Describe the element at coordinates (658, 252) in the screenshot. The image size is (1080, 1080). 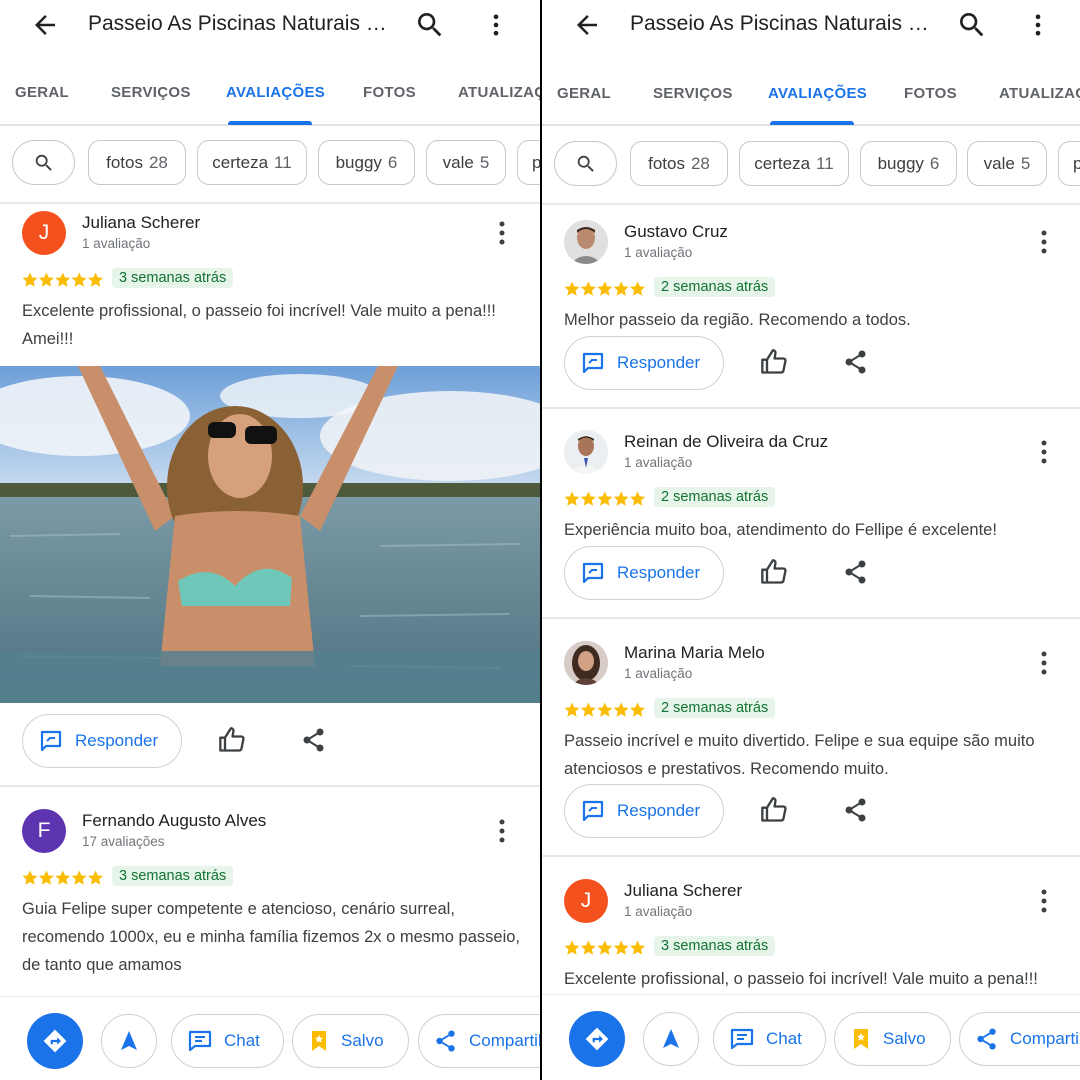
I see `review-count: 1 avaliação` at that location.